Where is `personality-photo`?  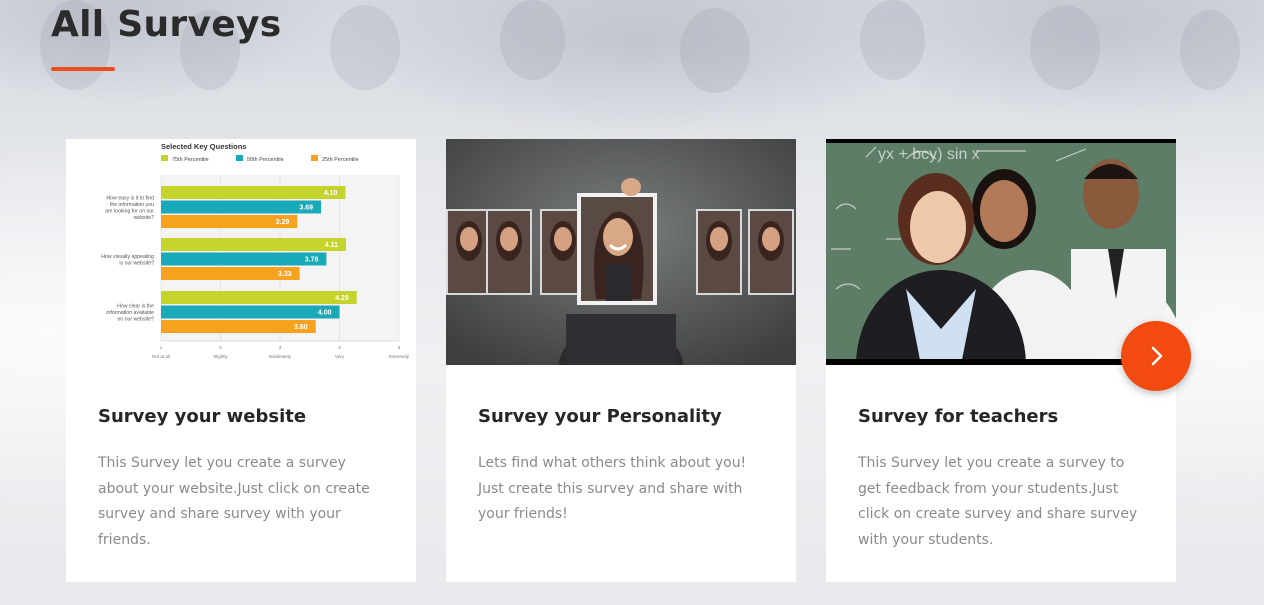 personality-photo is located at coordinates (621, 252).